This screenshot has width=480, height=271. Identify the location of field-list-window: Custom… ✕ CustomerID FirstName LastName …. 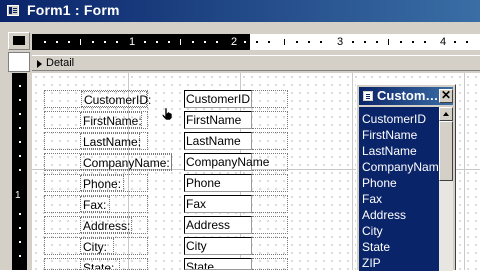
(406, 177).